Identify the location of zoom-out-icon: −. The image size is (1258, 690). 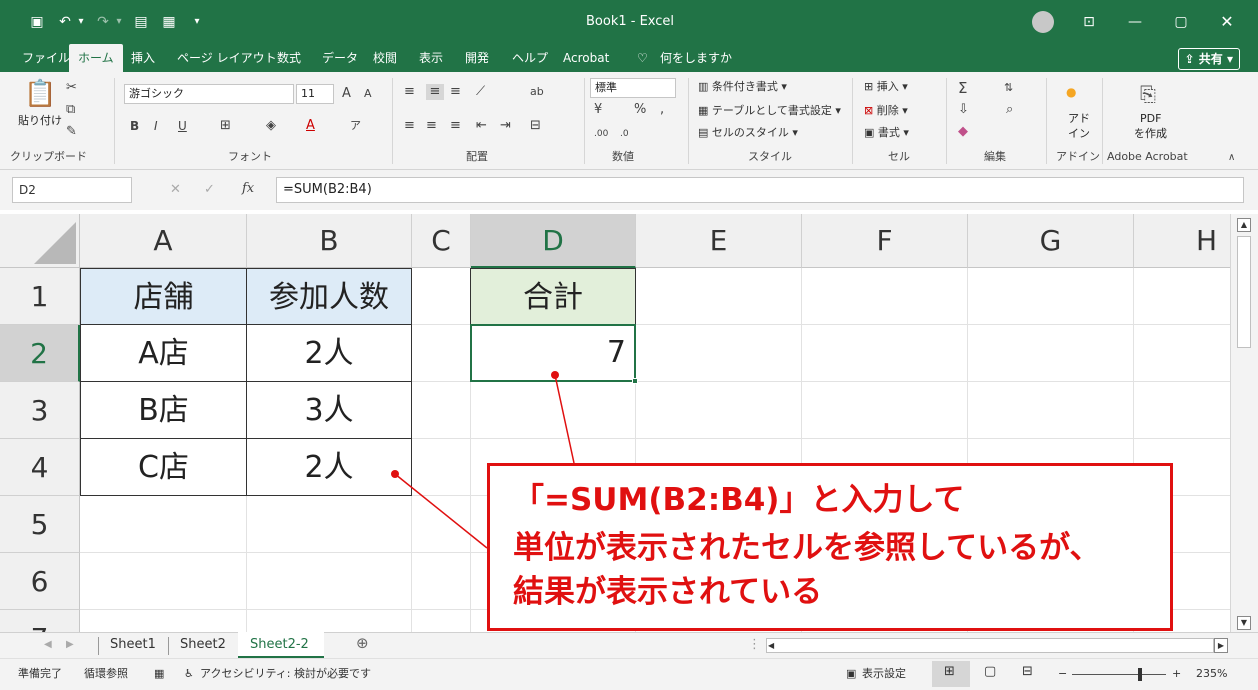
(1062, 674).